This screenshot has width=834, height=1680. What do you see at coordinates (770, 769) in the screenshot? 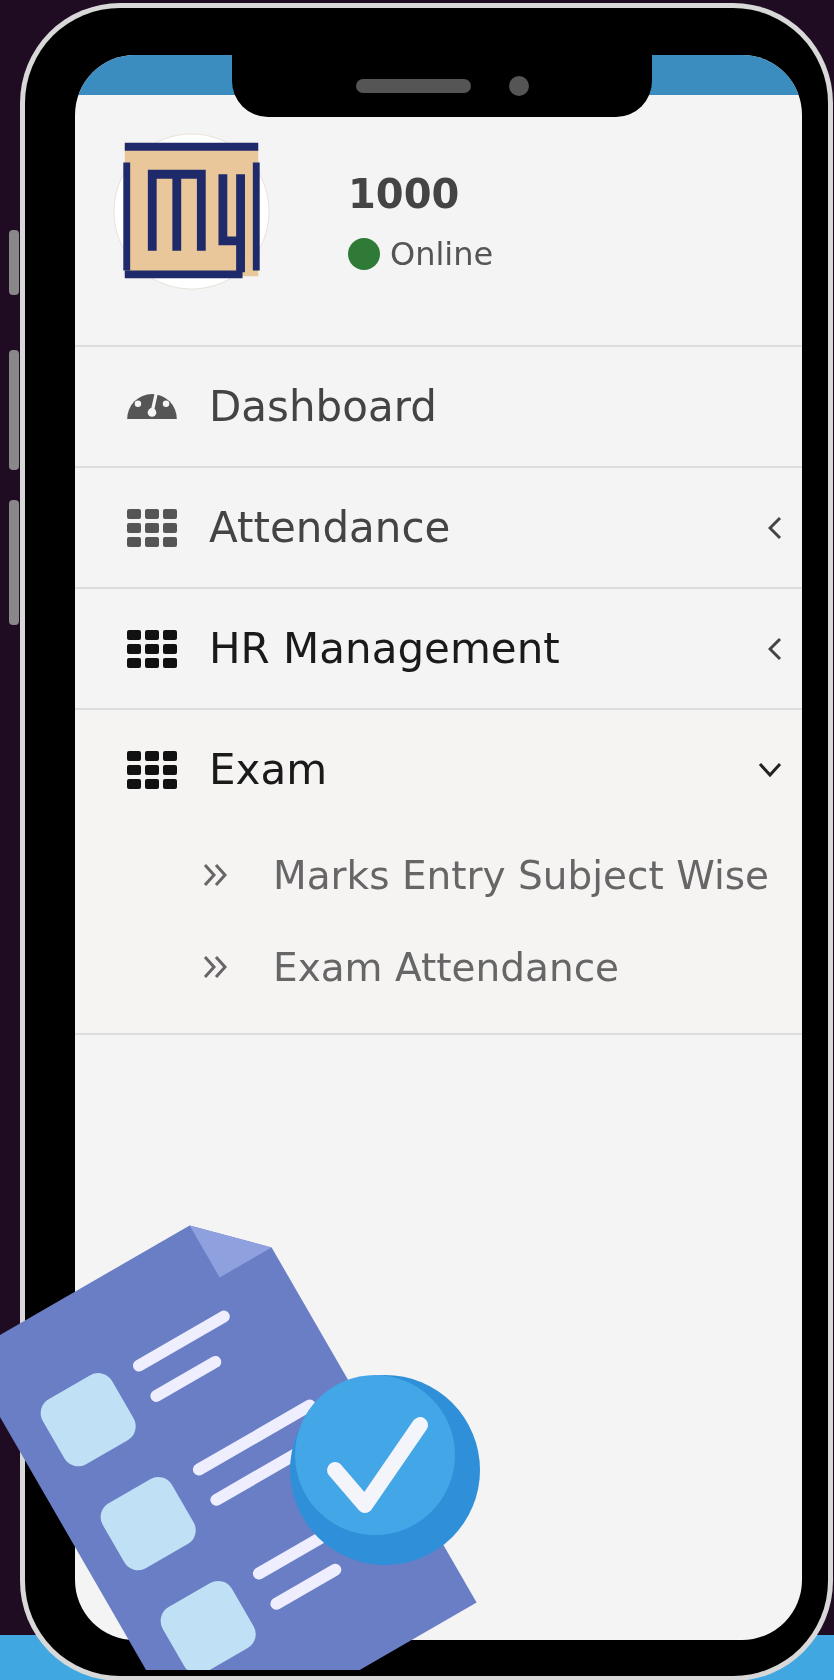
I see `chevron-down-icon` at bounding box center [770, 769].